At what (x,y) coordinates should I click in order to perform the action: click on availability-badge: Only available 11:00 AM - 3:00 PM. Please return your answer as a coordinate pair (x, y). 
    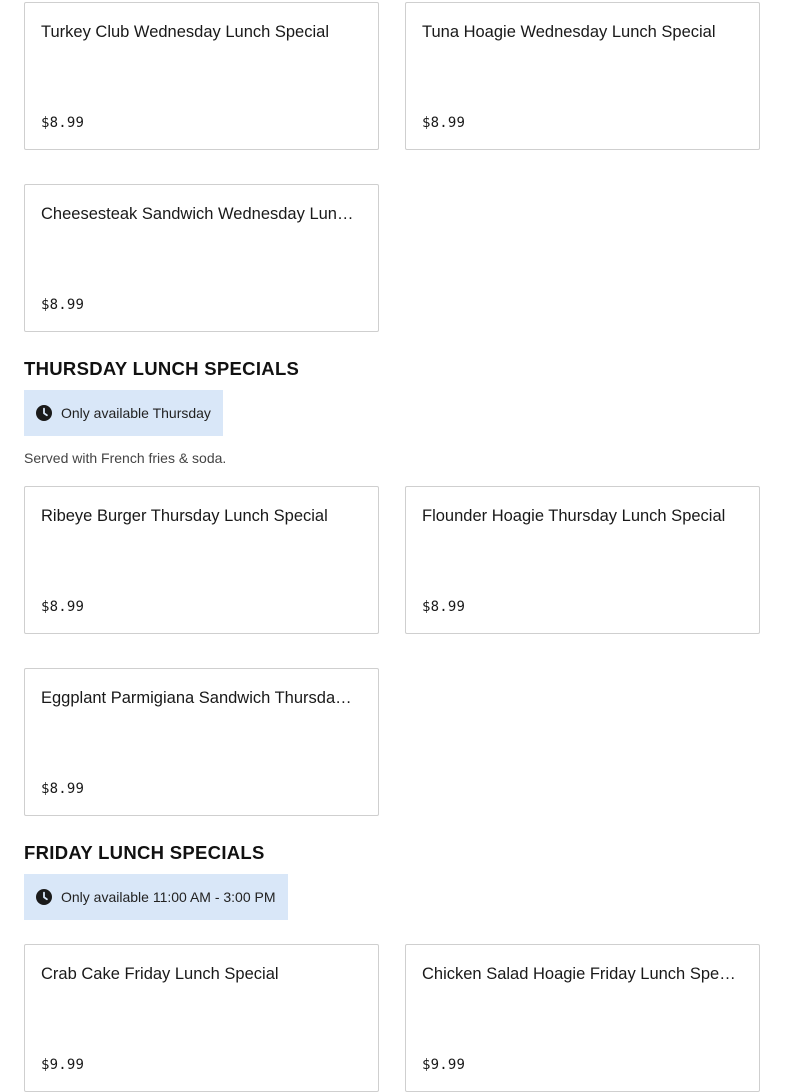
    Looking at the image, I should click on (156, 897).